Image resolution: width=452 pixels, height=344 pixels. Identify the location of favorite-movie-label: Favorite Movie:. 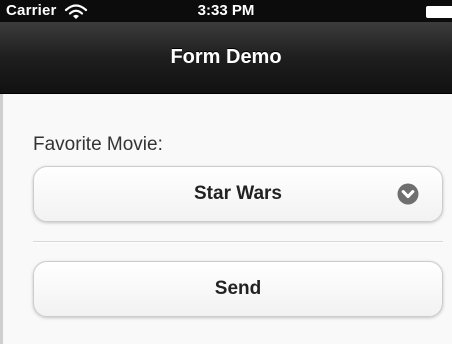
(98, 144).